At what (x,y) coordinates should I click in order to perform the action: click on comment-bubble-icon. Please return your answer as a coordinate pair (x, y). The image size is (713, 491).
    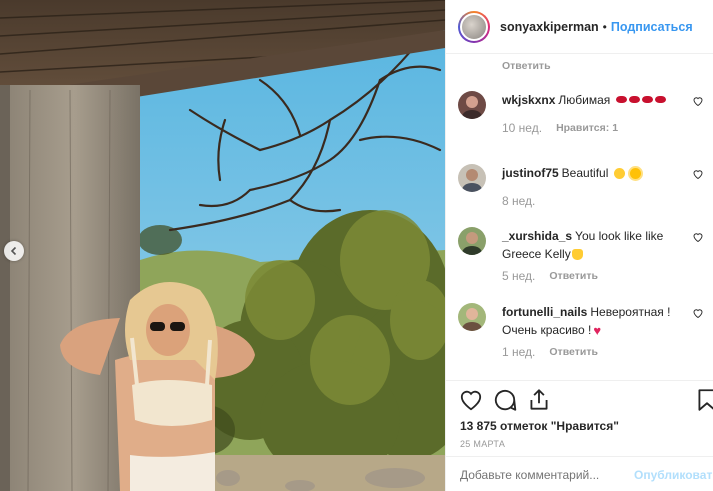
    Looking at the image, I should click on (505, 400).